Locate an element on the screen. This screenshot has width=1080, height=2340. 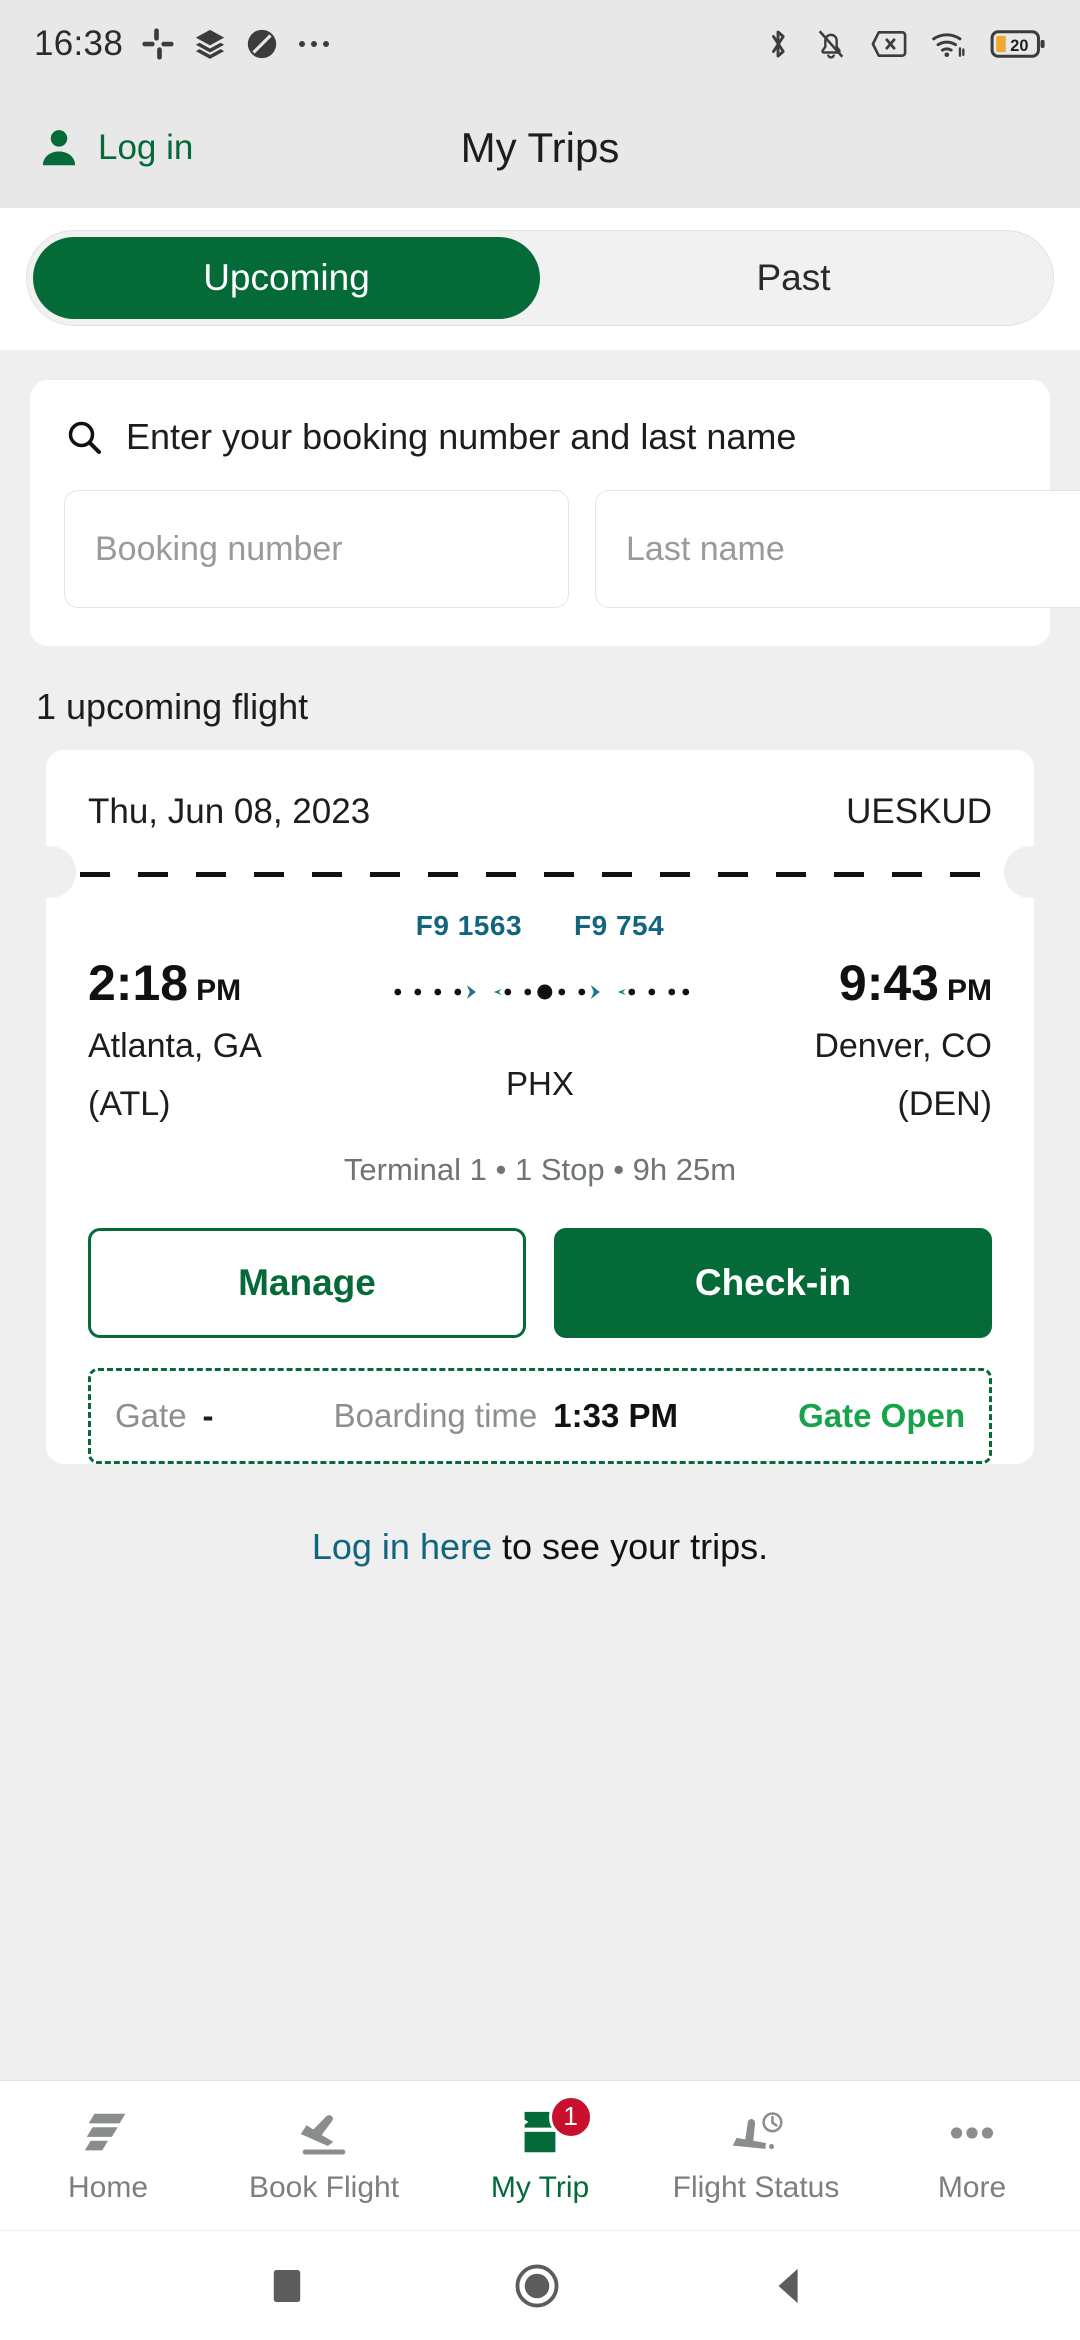
departure-block: 2:18 PM Atlanta, GA (ATL) is located at coordinates (223, 1041).